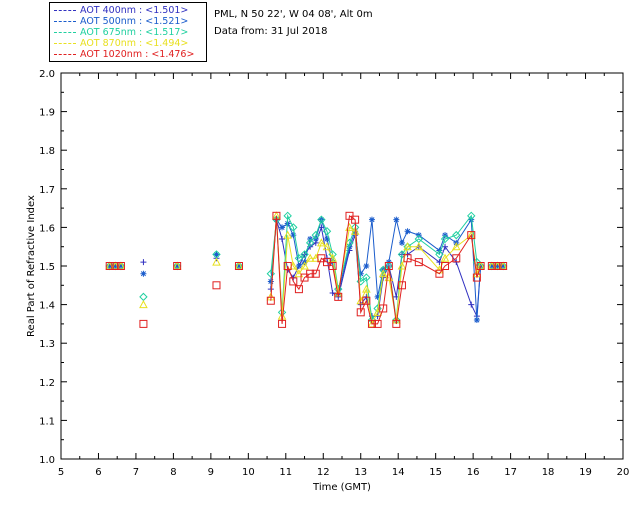 This screenshot has height=512, width=640. Describe the element at coordinates (323, 472) in the screenshot. I see `x-tick-label: 12` at that location.